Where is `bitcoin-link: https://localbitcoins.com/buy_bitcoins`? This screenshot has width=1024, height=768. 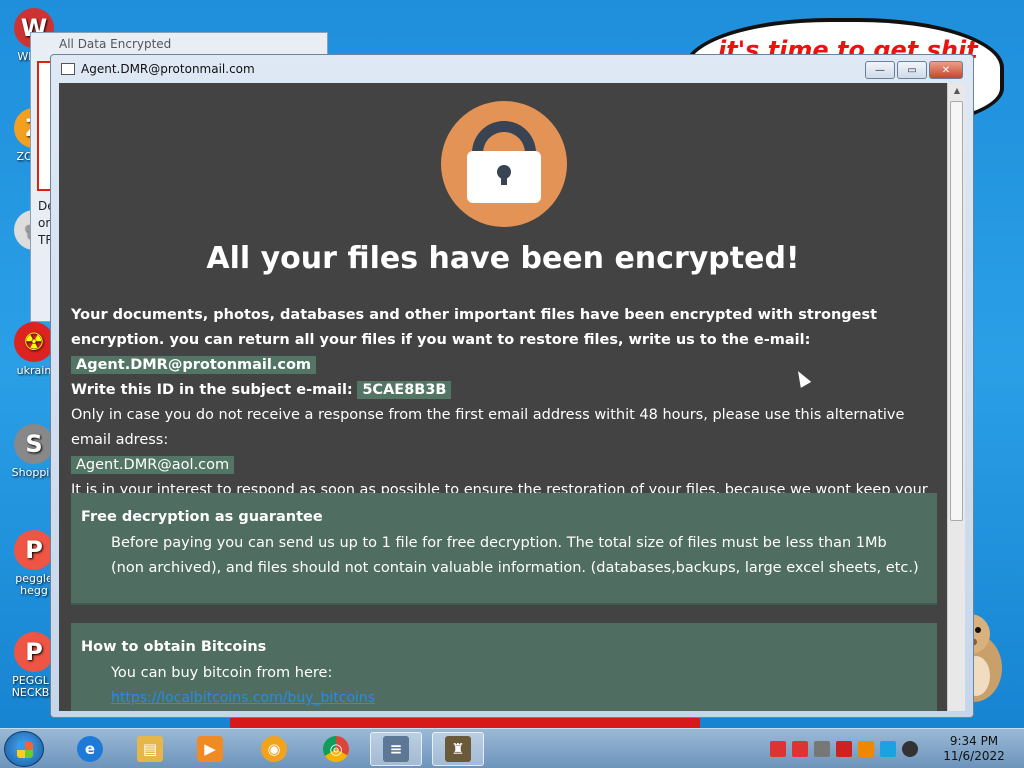 bitcoin-link: https://localbitcoins.com/buy_bitcoins is located at coordinates (504, 698).